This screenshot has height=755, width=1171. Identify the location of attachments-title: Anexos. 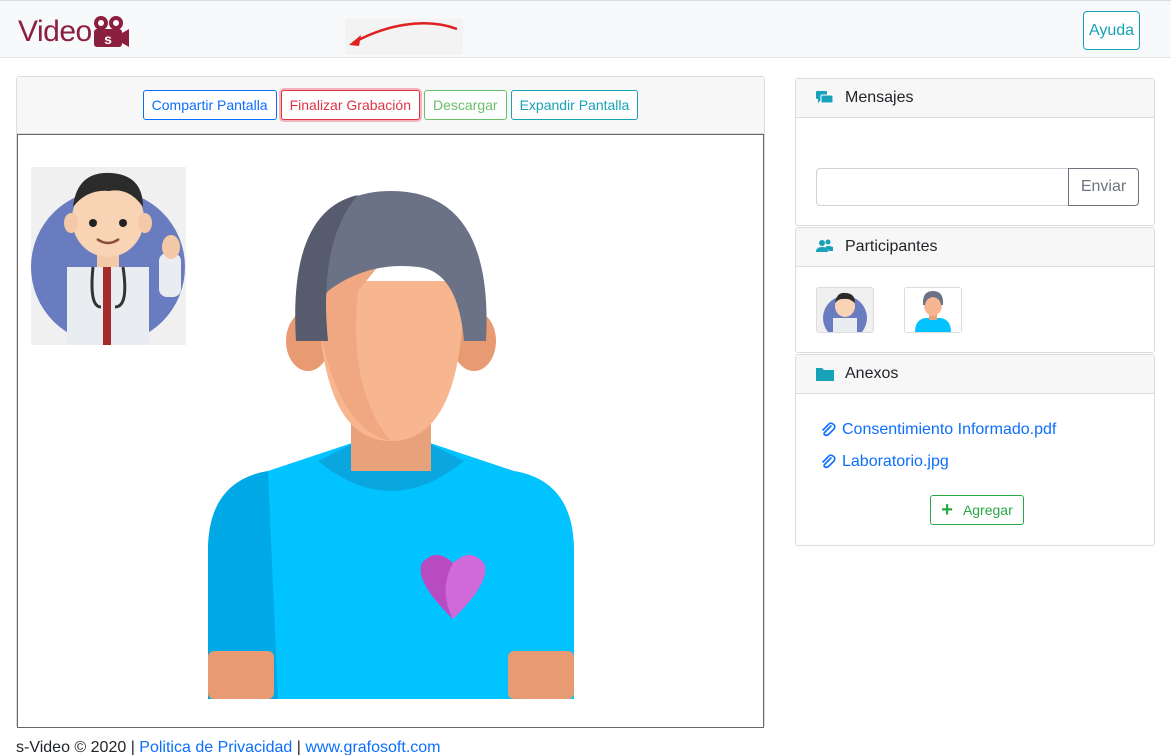
(872, 373).